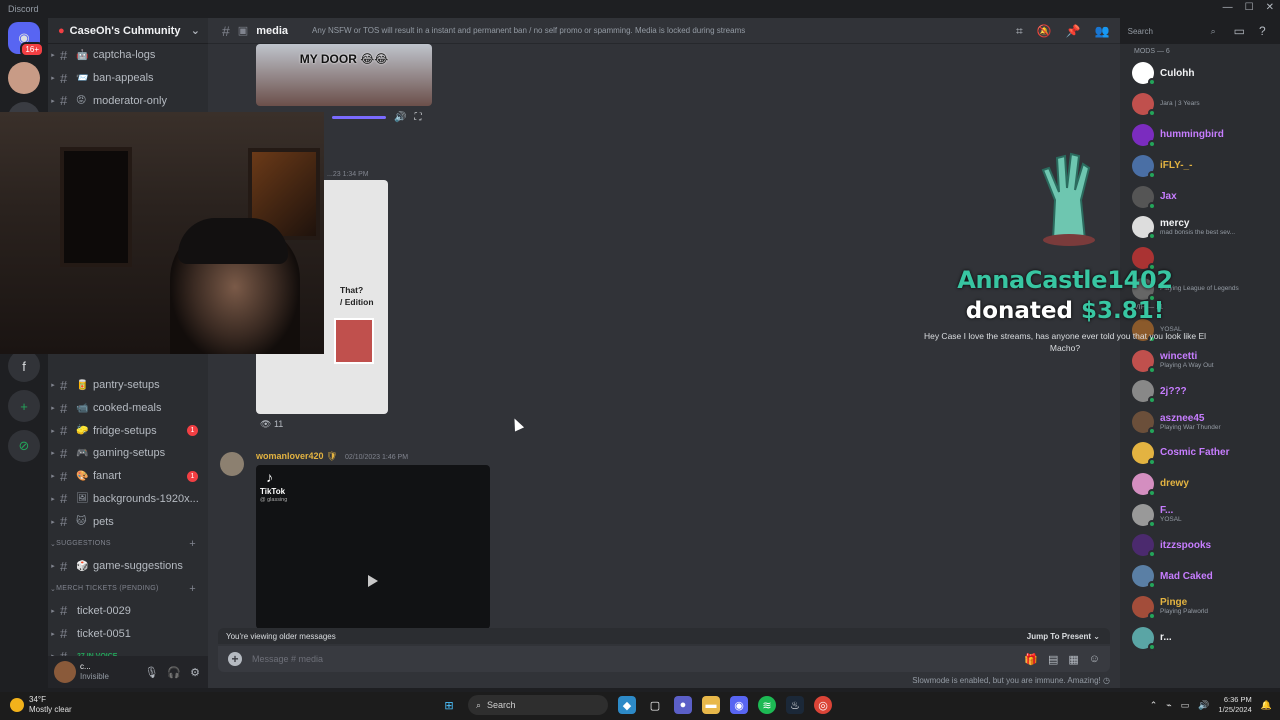 Image resolution: width=1280 pixels, height=720 pixels. Describe the element at coordinates (128, 430) in the screenshot. I see `channel-fridge-setups: ▸ # 🧽 fridge-setups 1` at that location.